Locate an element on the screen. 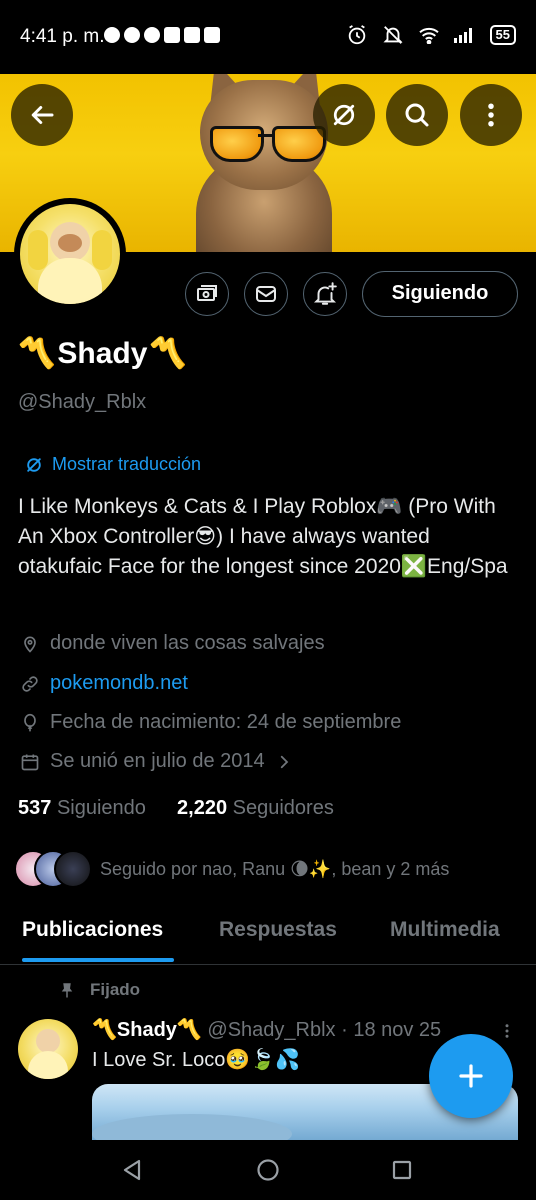 The width and height of the screenshot is (536, 1200). bell-off-icon is located at coordinates (392, 35).